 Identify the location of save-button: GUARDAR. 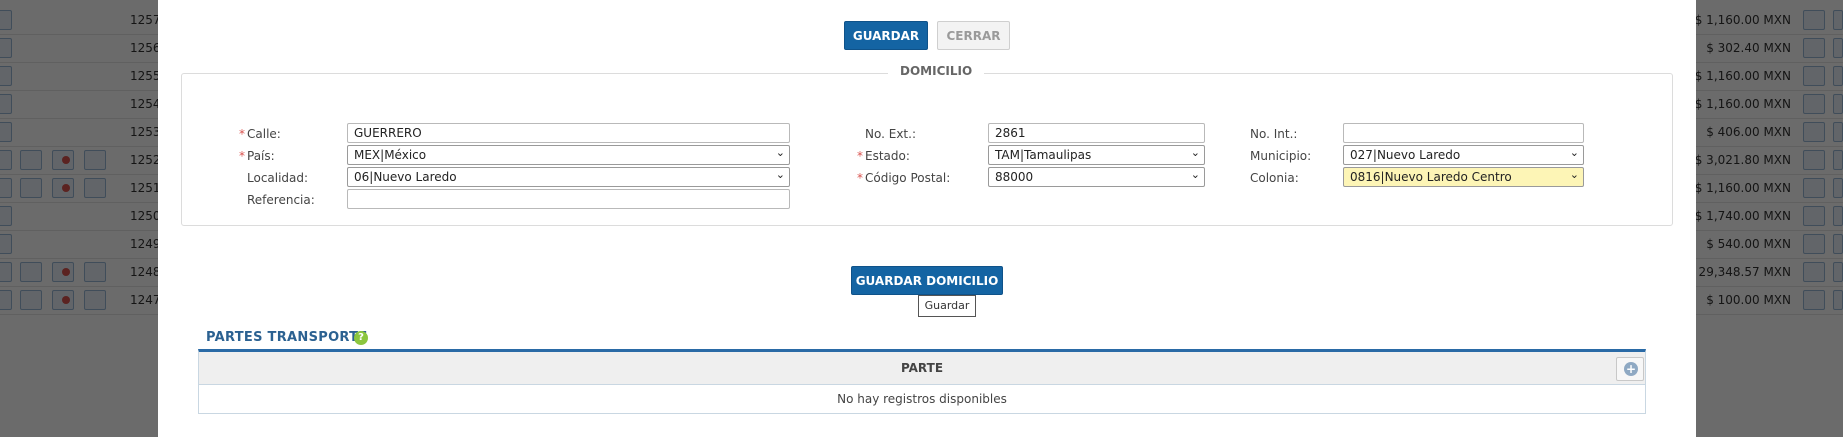
(886, 35).